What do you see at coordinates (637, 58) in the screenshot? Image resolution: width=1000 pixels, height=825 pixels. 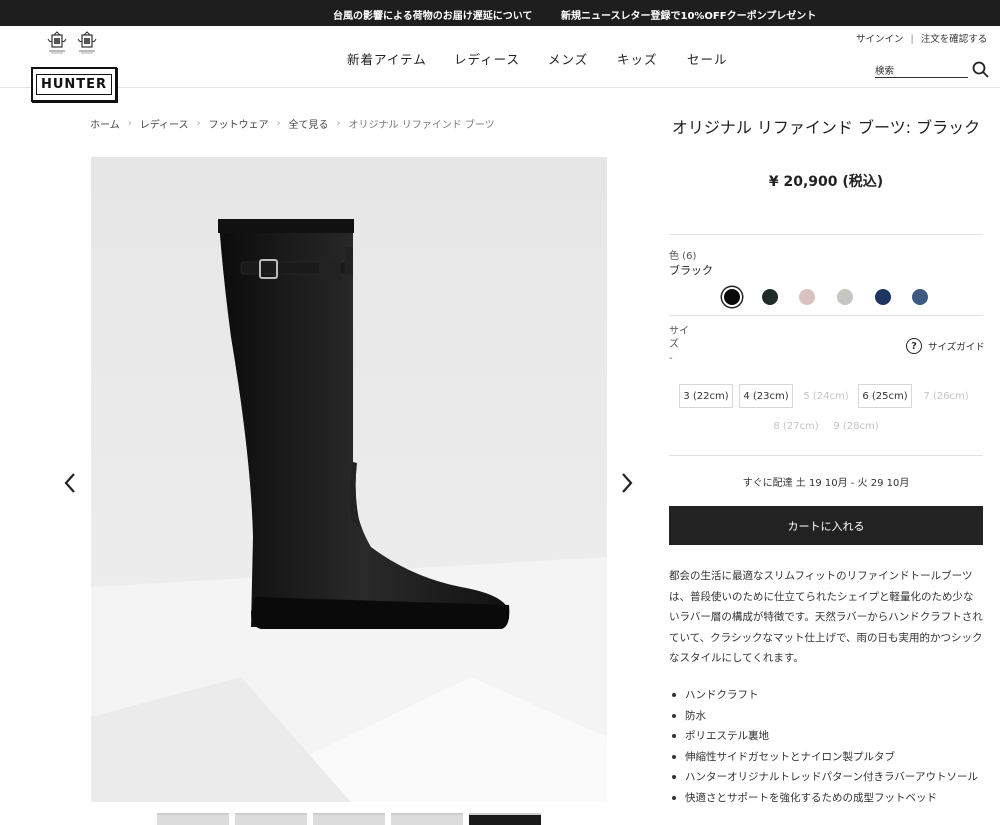 I see `nav-kids: キッズ` at bounding box center [637, 58].